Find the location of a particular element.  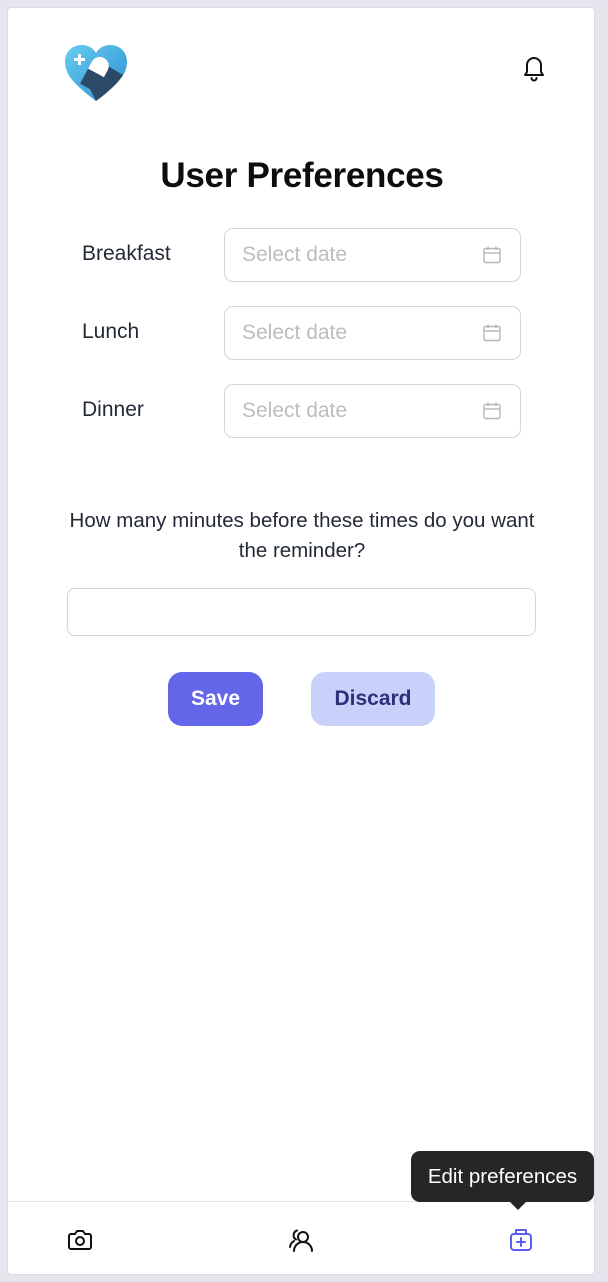

nav-preferences-button is located at coordinates (521, 1240).